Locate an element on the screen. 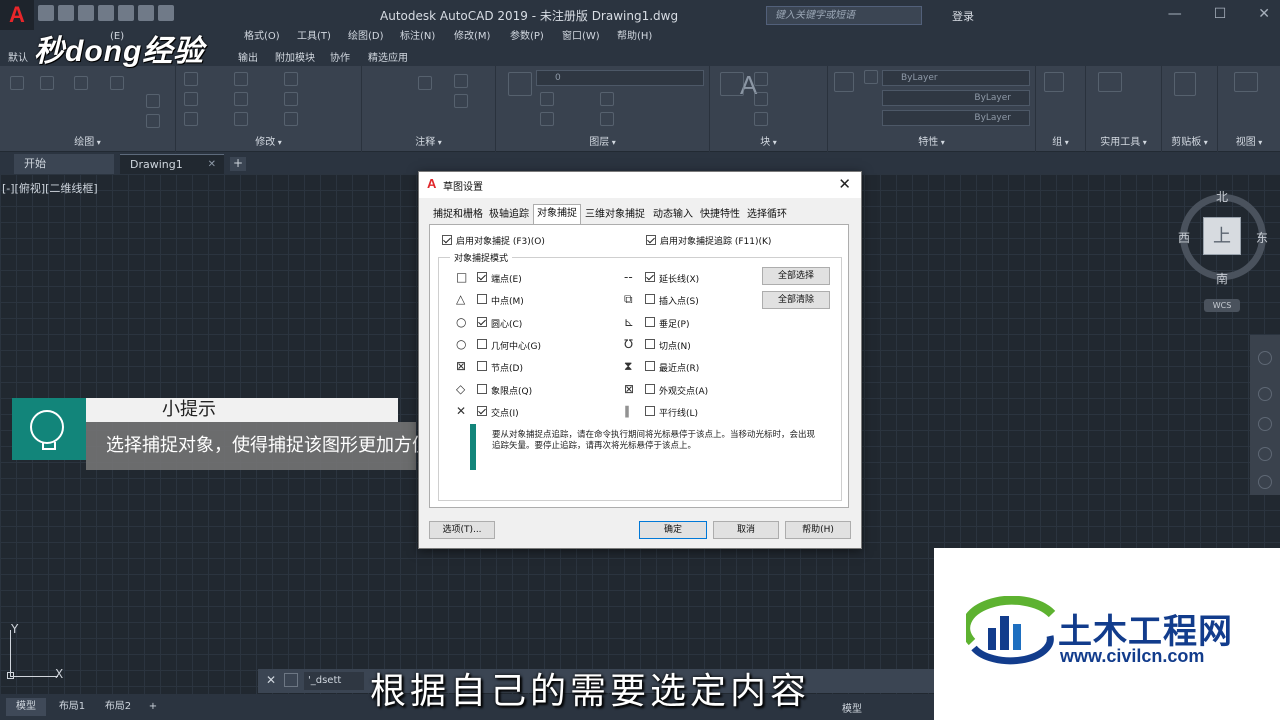  tab-snap-grid: 捕捉和栅格 is located at coordinates (458, 215).